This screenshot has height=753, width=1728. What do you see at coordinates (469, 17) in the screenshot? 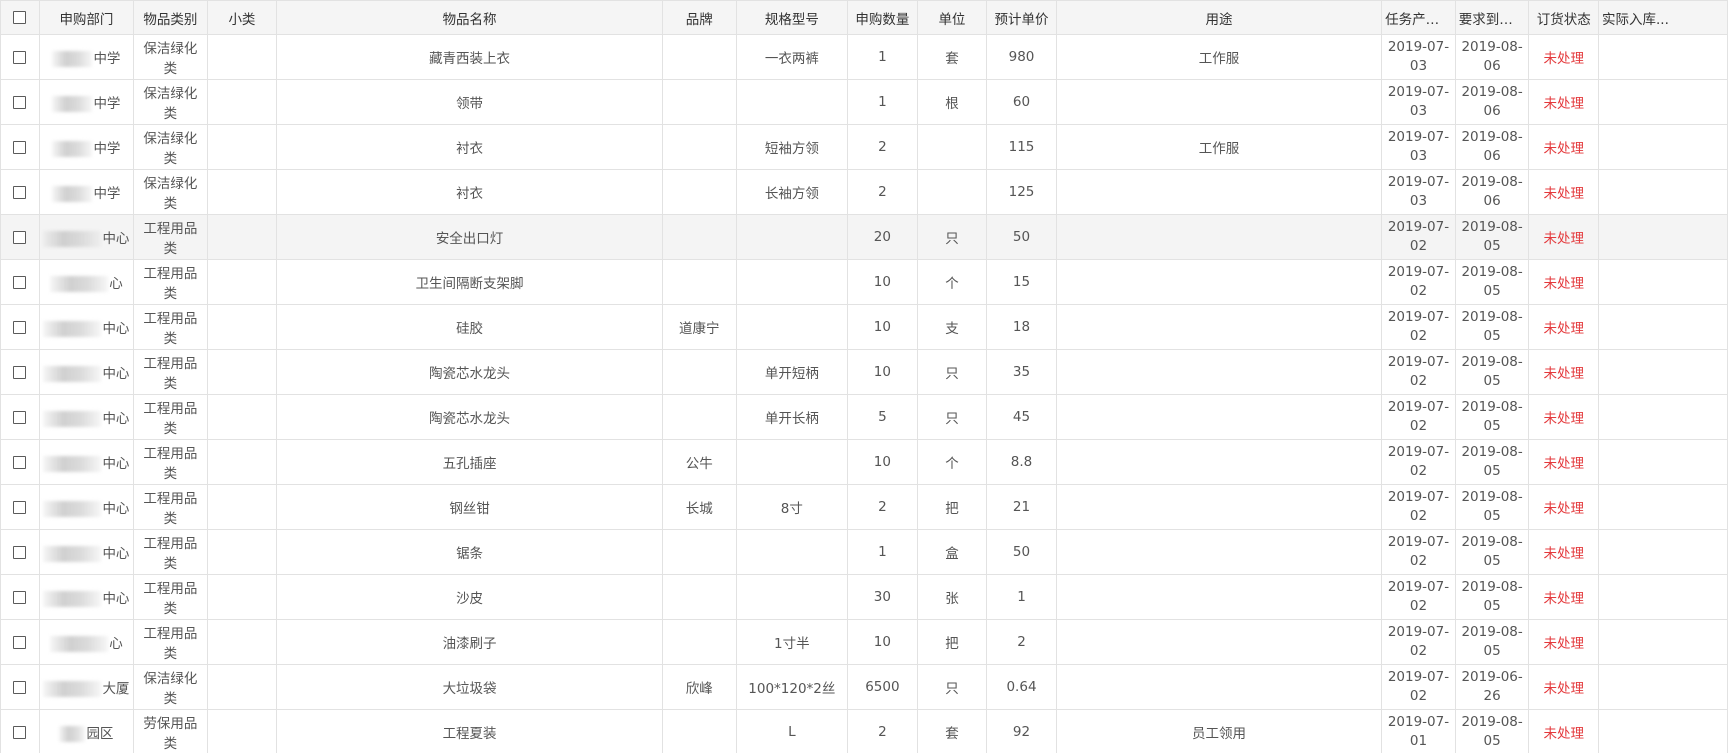
I see `column-header-name: 物品名称` at bounding box center [469, 17].